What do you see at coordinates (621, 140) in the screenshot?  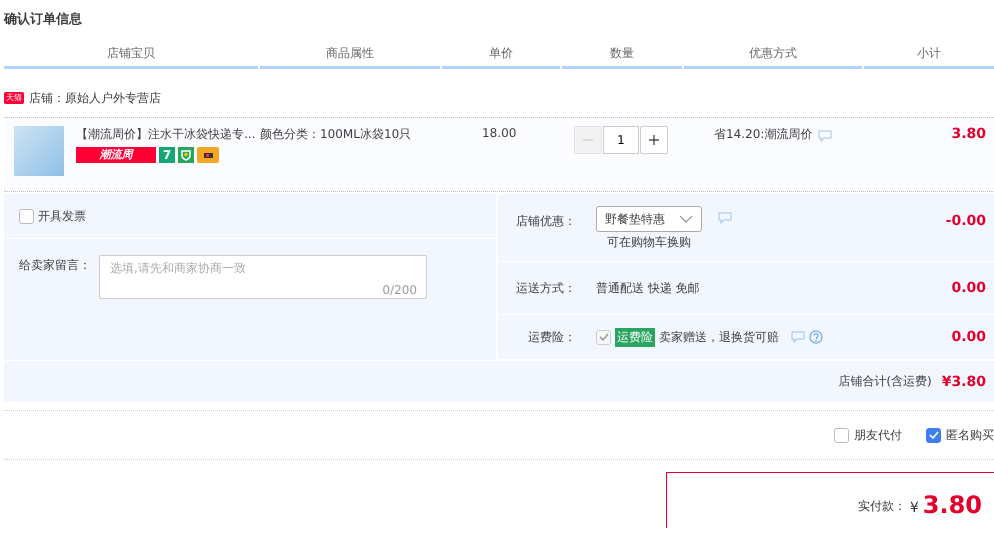 I see `quantity-field: 1` at bounding box center [621, 140].